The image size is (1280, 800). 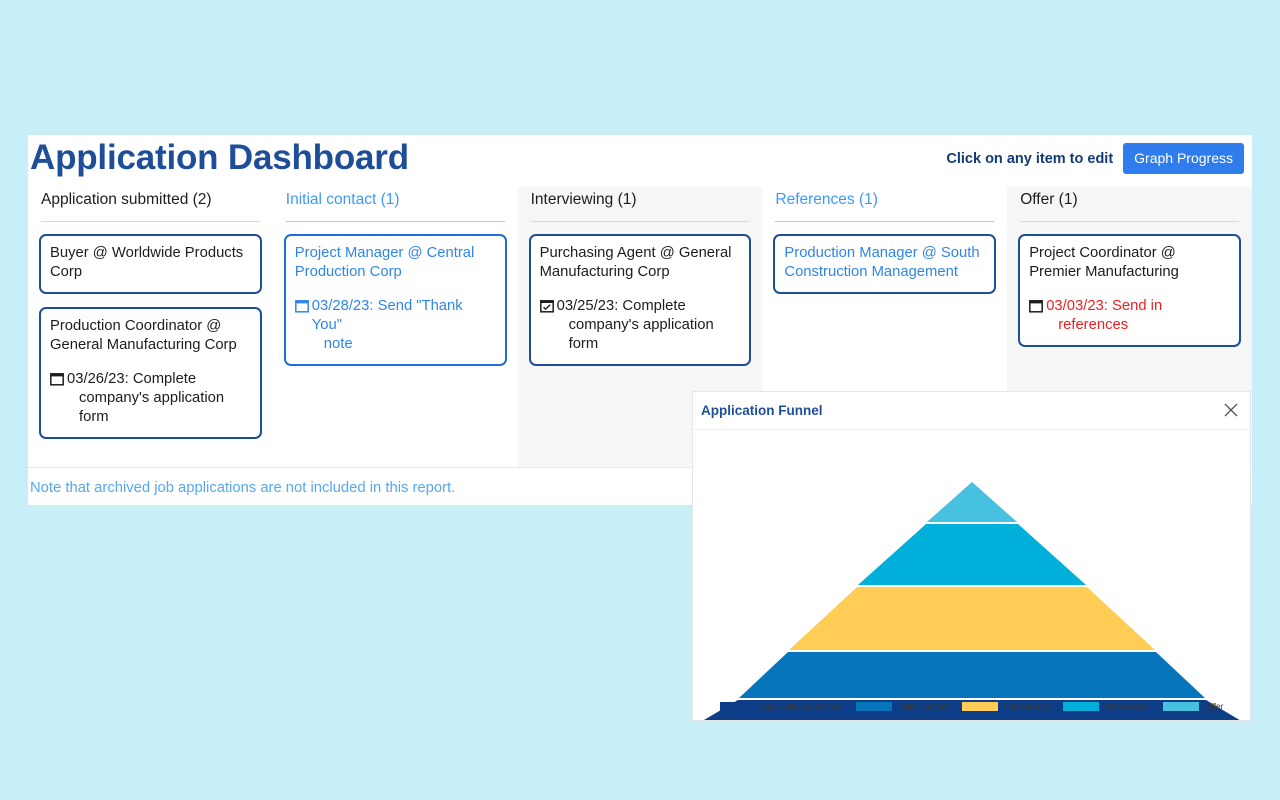 What do you see at coordinates (979, 706) in the screenshot?
I see `legend-swatch-interviewing` at bounding box center [979, 706].